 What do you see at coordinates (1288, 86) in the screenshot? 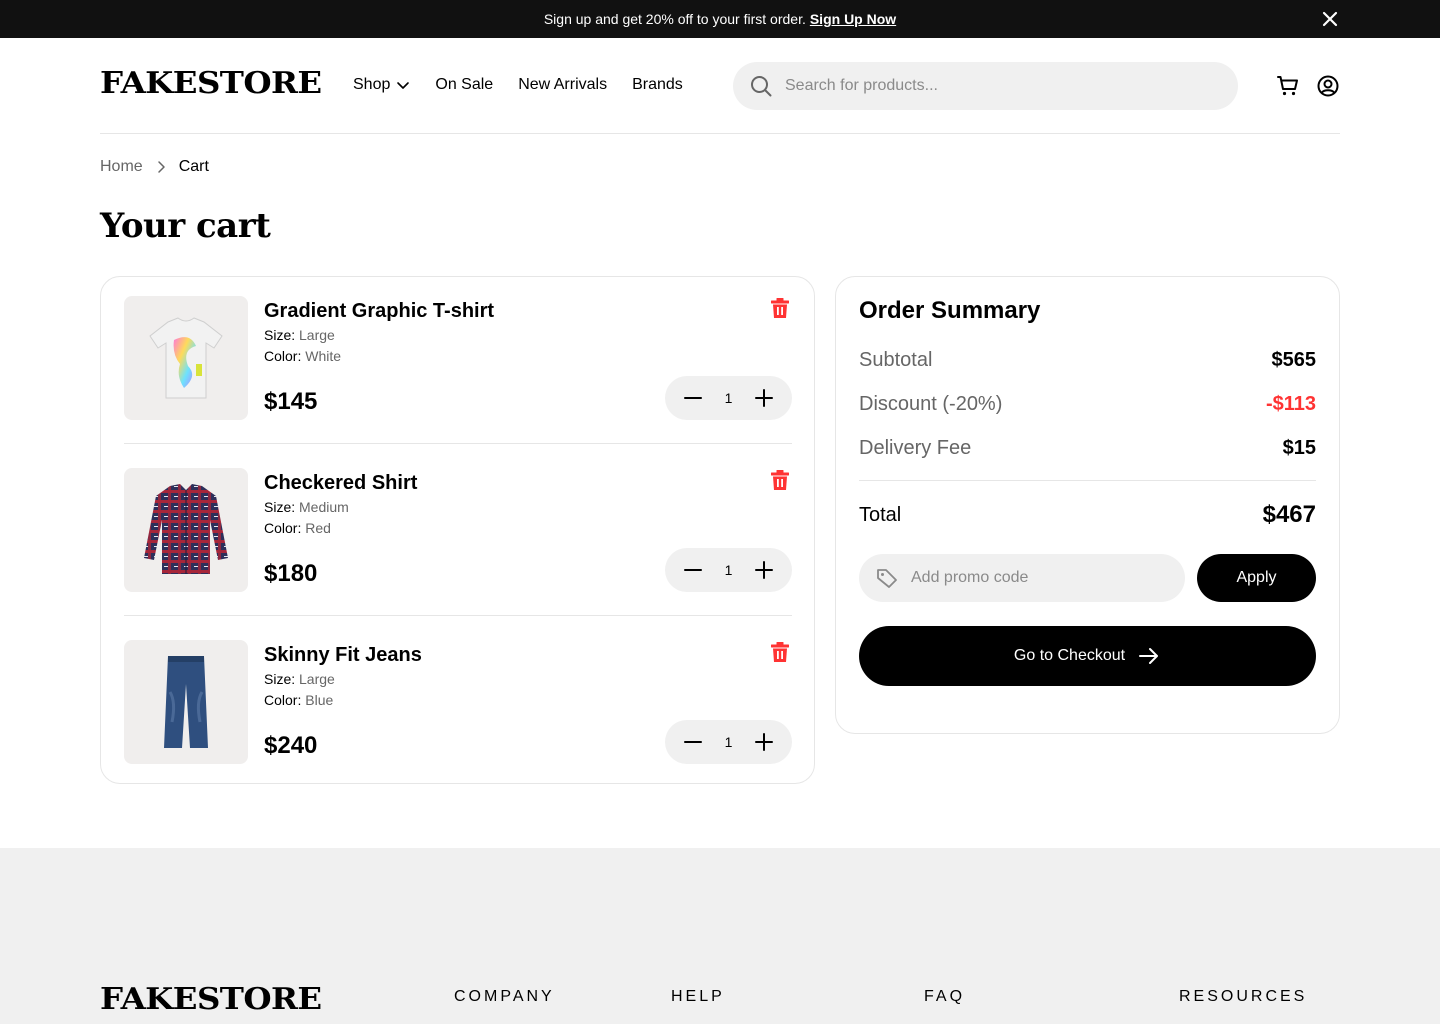
I see `cart-icon` at bounding box center [1288, 86].